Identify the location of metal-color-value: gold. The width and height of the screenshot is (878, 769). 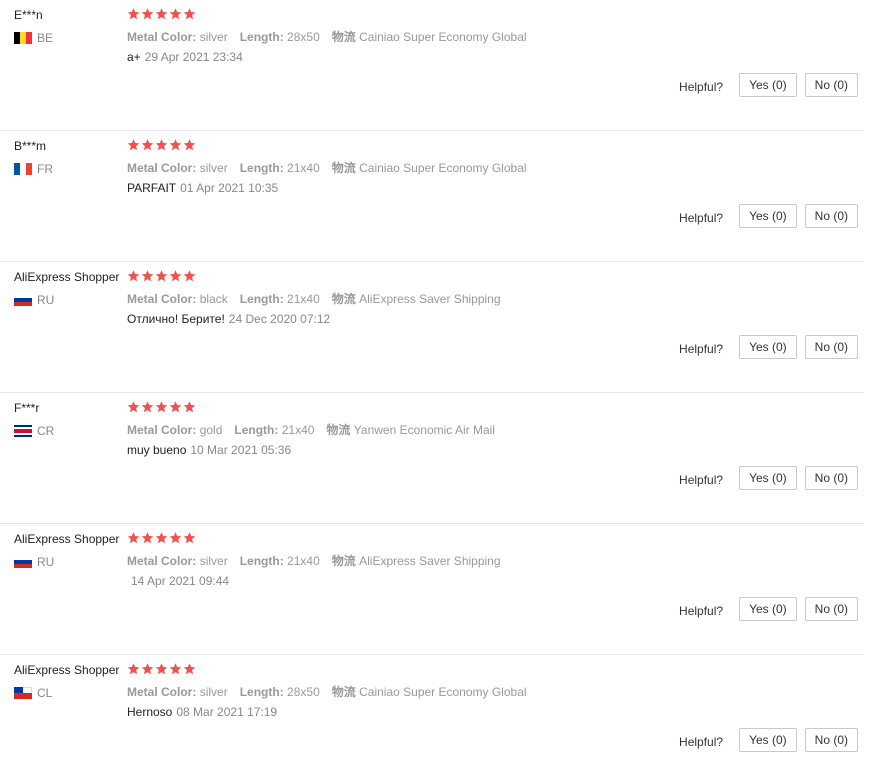
(211, 430).